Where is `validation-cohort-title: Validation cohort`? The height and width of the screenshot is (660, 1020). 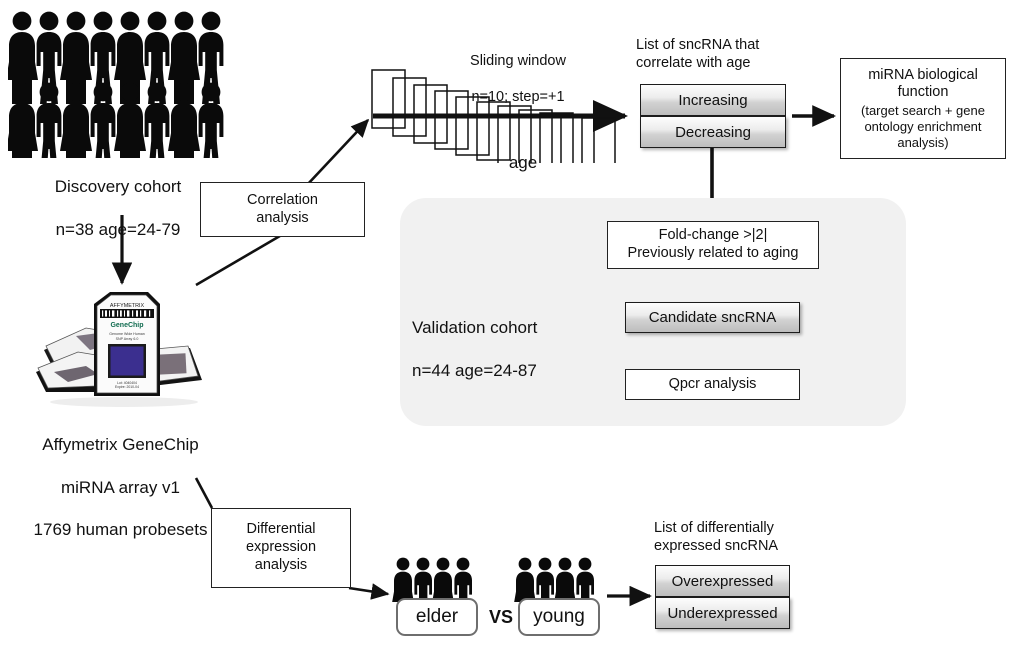
validation-cohort-title: Validation cohort is located at coordinates (475, 328).